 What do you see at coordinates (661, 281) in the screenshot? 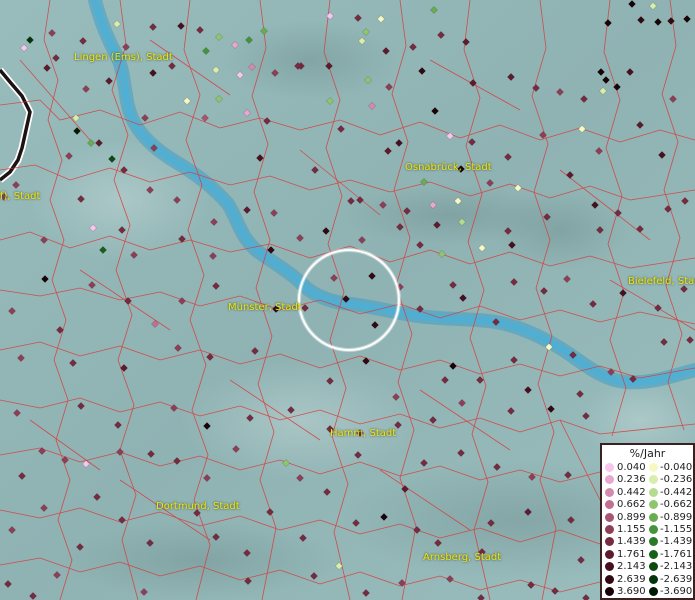
I see `city-label: Bielefeld, Stadt` at bounding box center [661, 281].